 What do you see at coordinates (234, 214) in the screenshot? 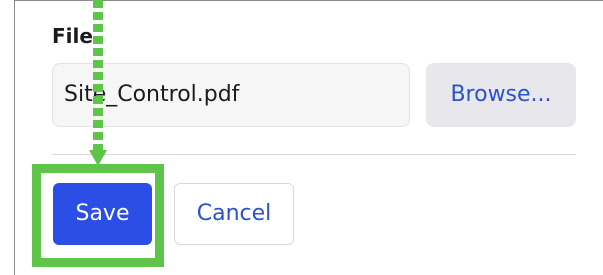
I see `cancel-button: Cancel` at bounding box center [234, 214].